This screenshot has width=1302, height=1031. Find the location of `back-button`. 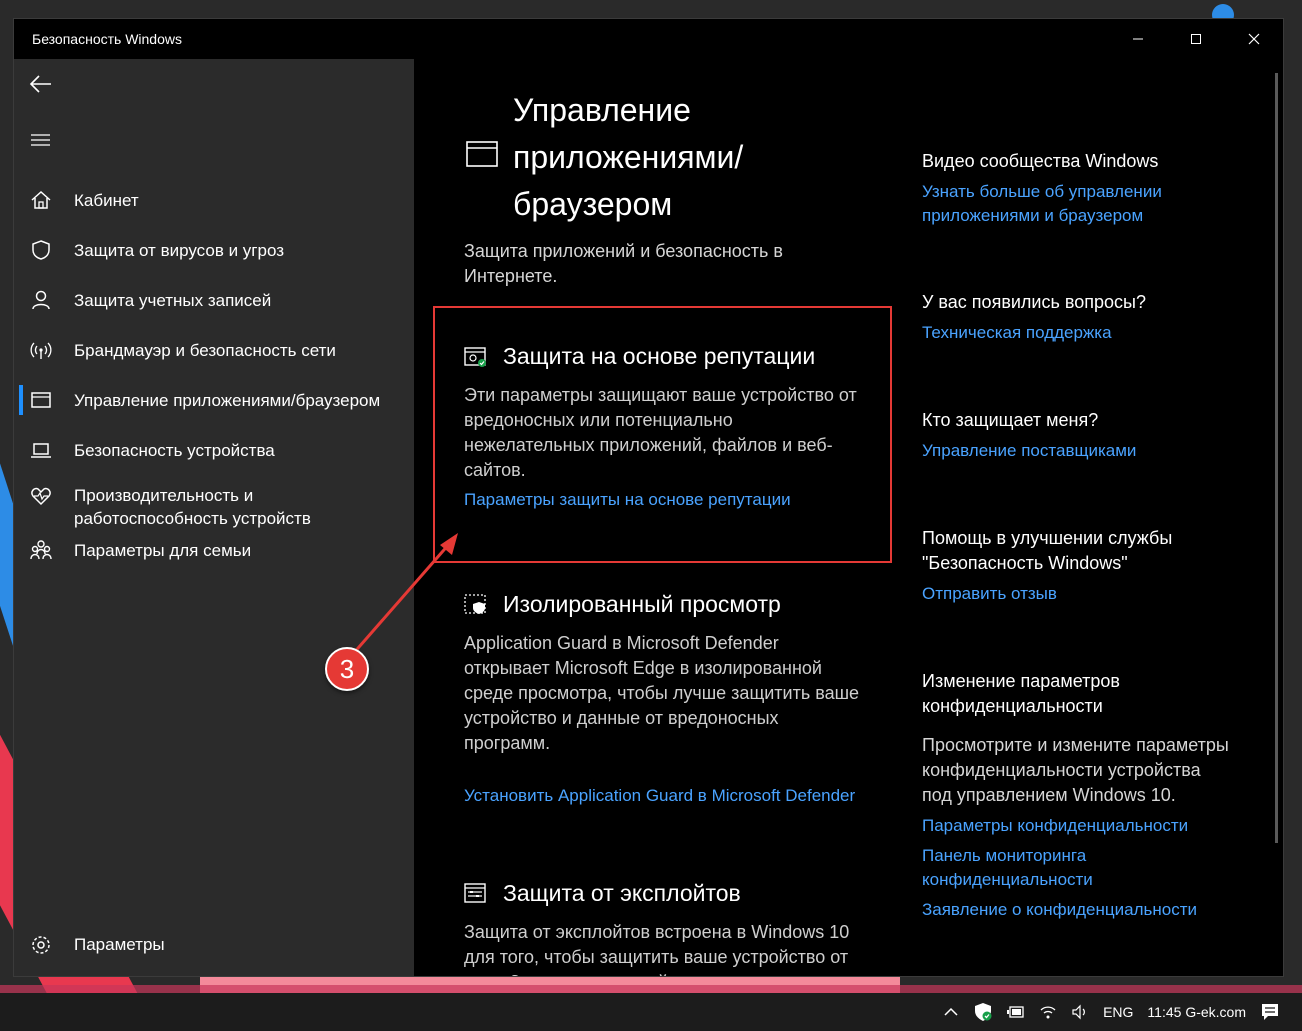

back-button is located at coordinates (41, 84).